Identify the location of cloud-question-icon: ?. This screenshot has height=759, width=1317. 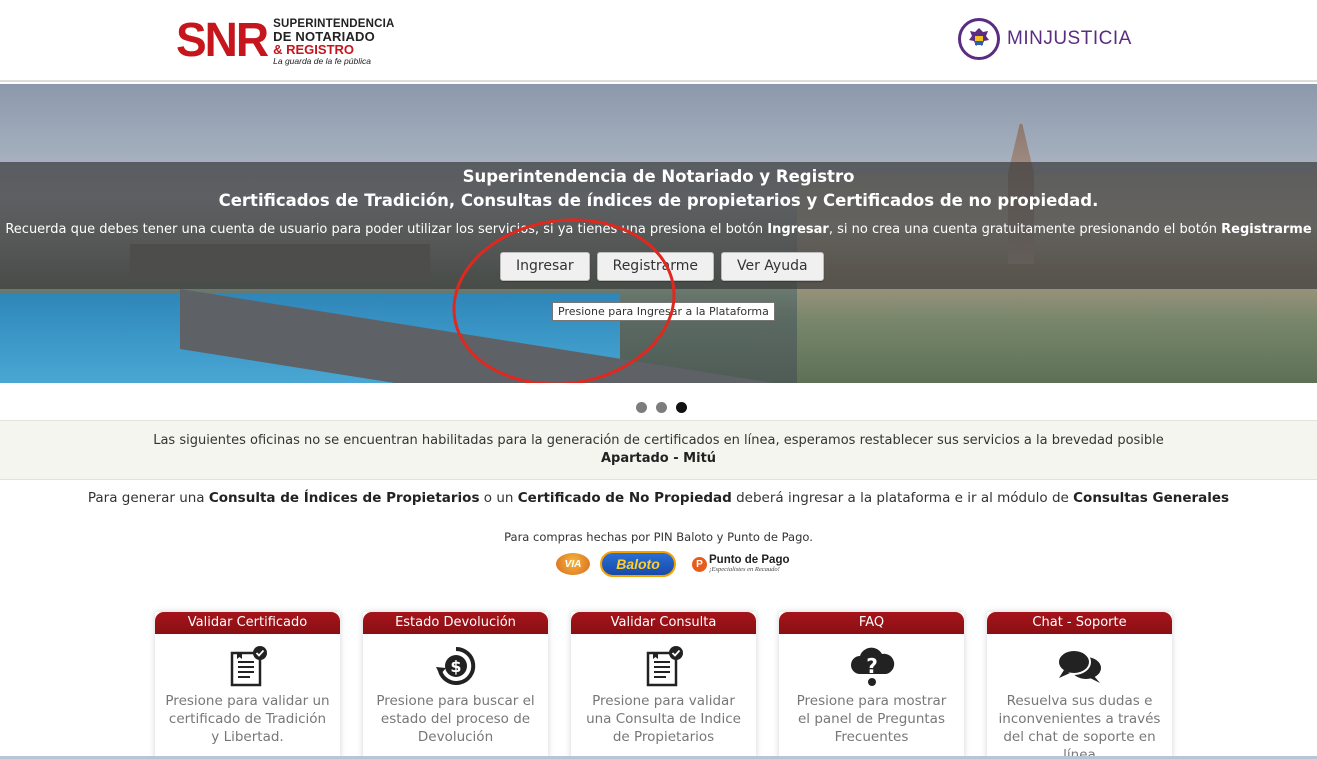
(871, 663).